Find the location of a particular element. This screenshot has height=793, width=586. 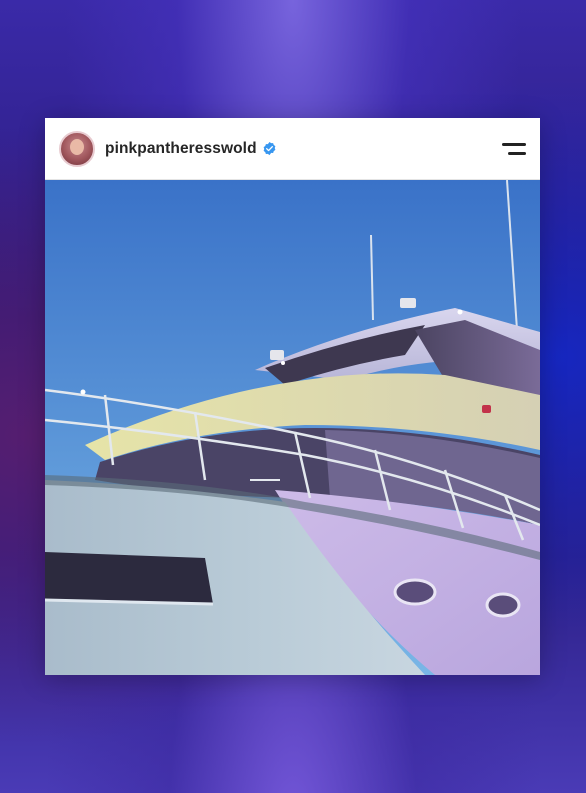

radar-unit is located at coordinates (408, 303).